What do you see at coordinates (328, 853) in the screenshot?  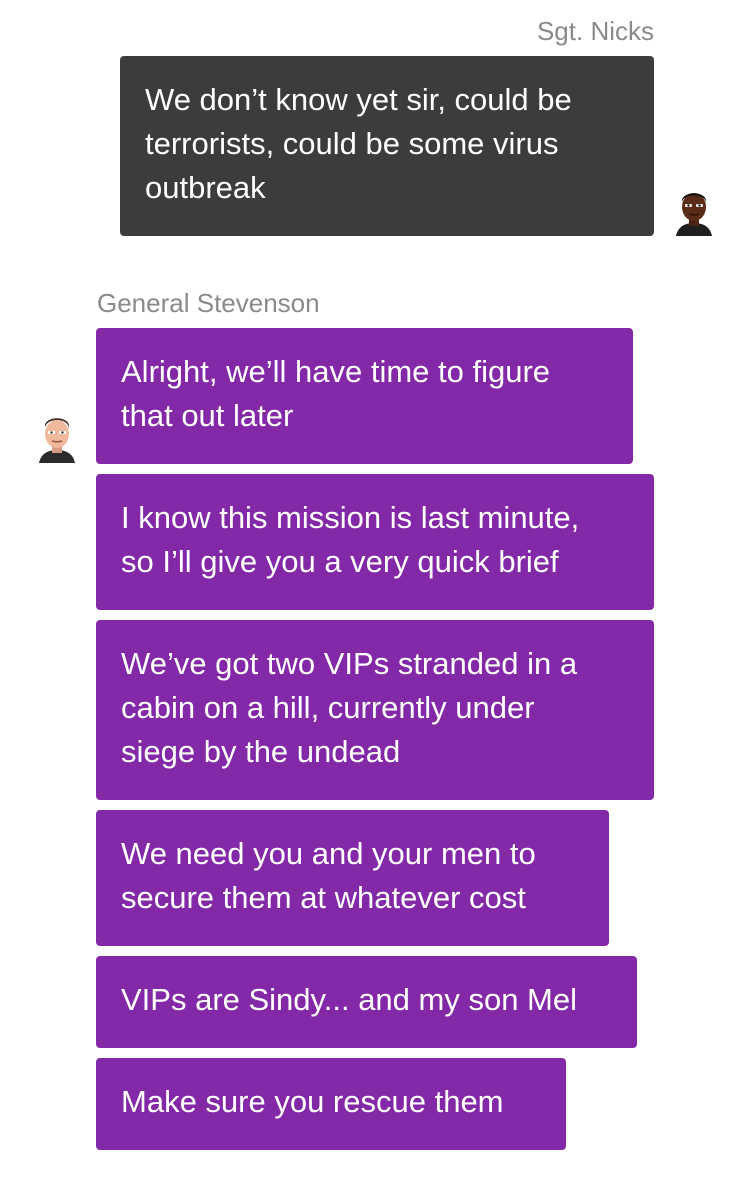 I see `message-line: We need you and your men to` at bounding box center [328, 853].